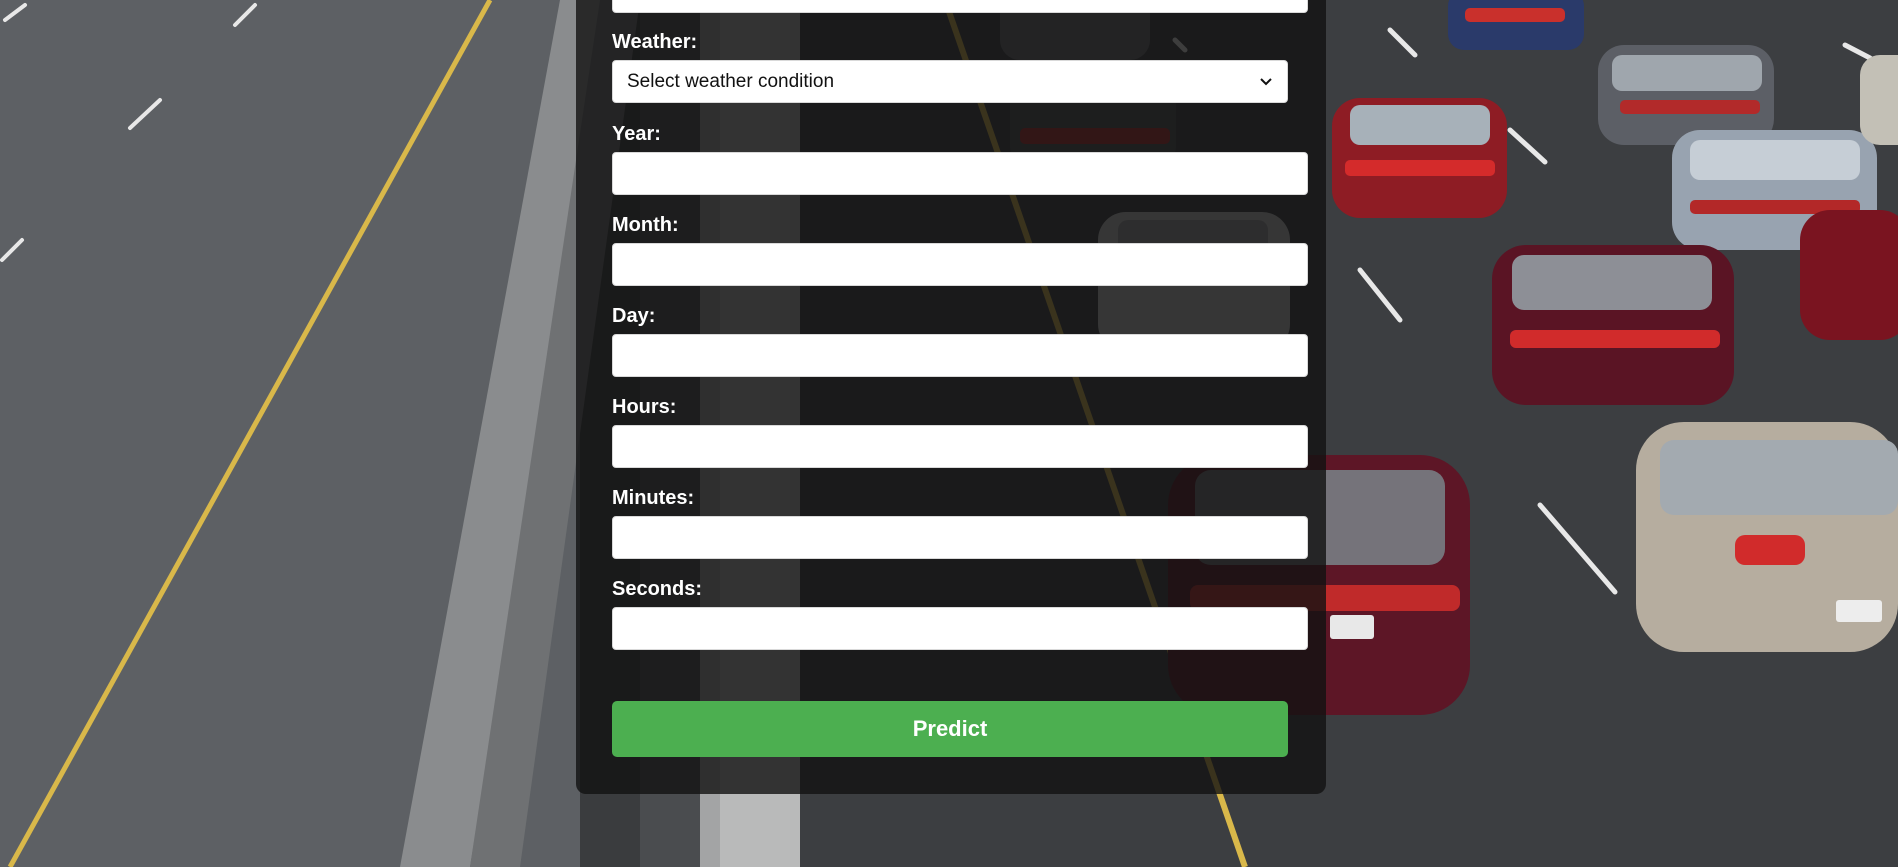  Describe the element at coordinates (960, 628) in the screenshot. I see `seconds-input` at that location.